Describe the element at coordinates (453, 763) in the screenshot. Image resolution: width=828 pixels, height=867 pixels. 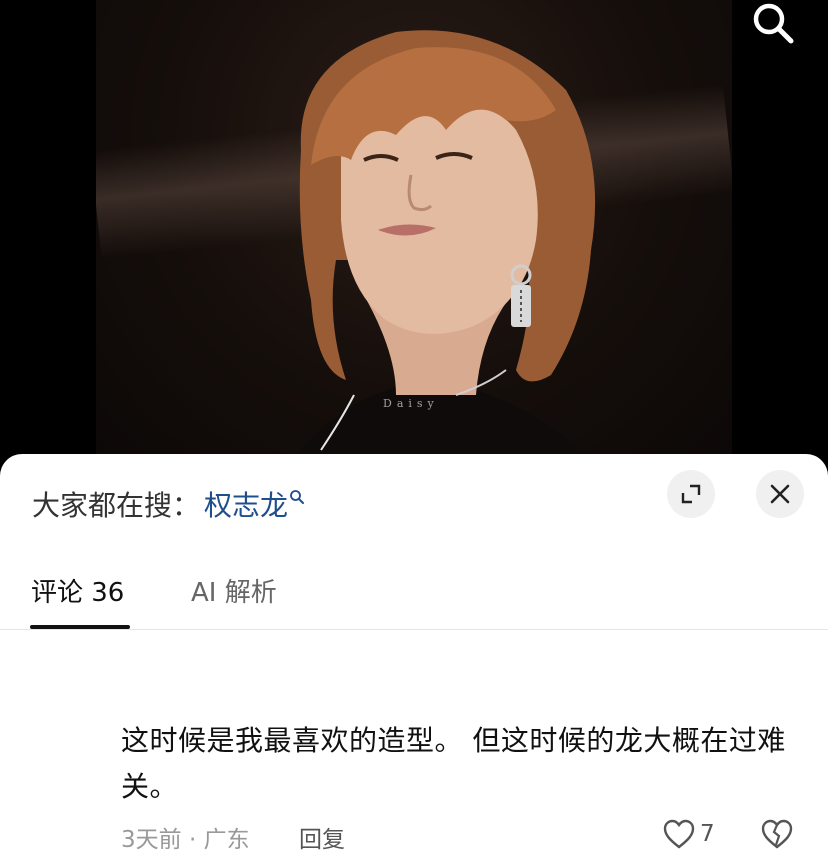
I see `comment-text: 这时候是我最喜欢的造型。 但这时候的龙大概在过难关。` at that location.